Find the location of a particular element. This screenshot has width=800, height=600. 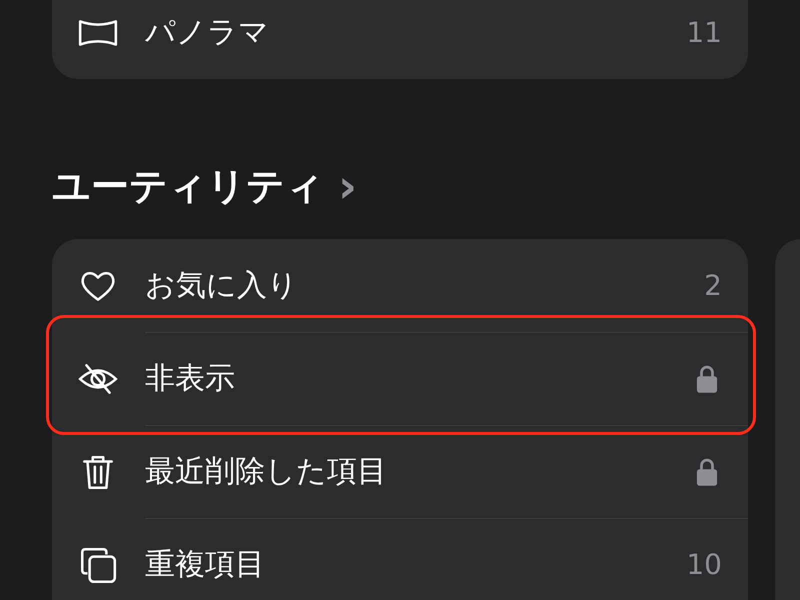

row-label: お気に入り is located at coordinates (222, 286).